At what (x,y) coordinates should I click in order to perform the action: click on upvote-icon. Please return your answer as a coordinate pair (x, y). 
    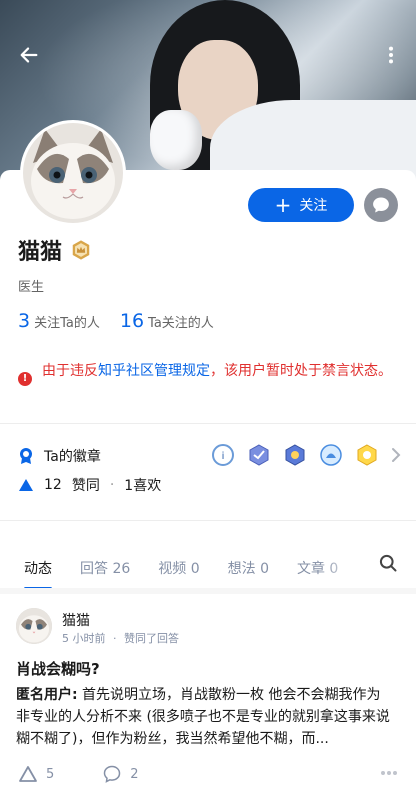
    Looking at the image, I should click on (28, 774).